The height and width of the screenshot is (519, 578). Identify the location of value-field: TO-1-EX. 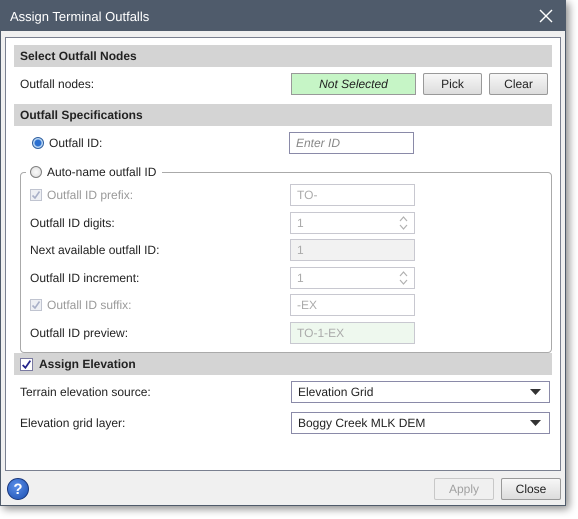
(352, 333).